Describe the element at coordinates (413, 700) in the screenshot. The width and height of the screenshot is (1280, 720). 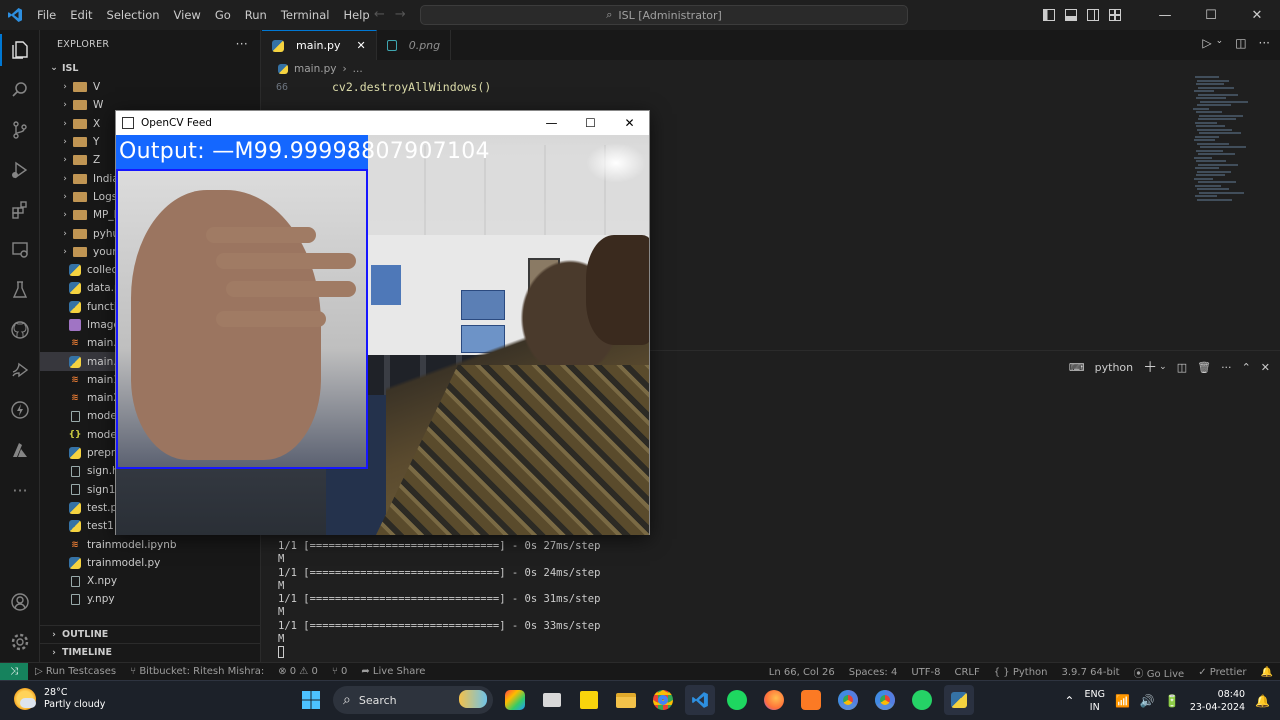
I see `taskbar-search: ⌕ Search` at that location.